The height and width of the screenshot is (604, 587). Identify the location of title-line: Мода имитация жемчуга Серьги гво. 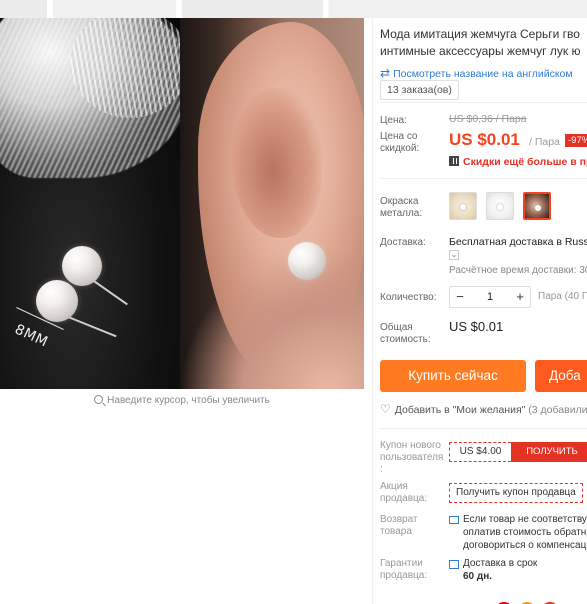
(480, 34).